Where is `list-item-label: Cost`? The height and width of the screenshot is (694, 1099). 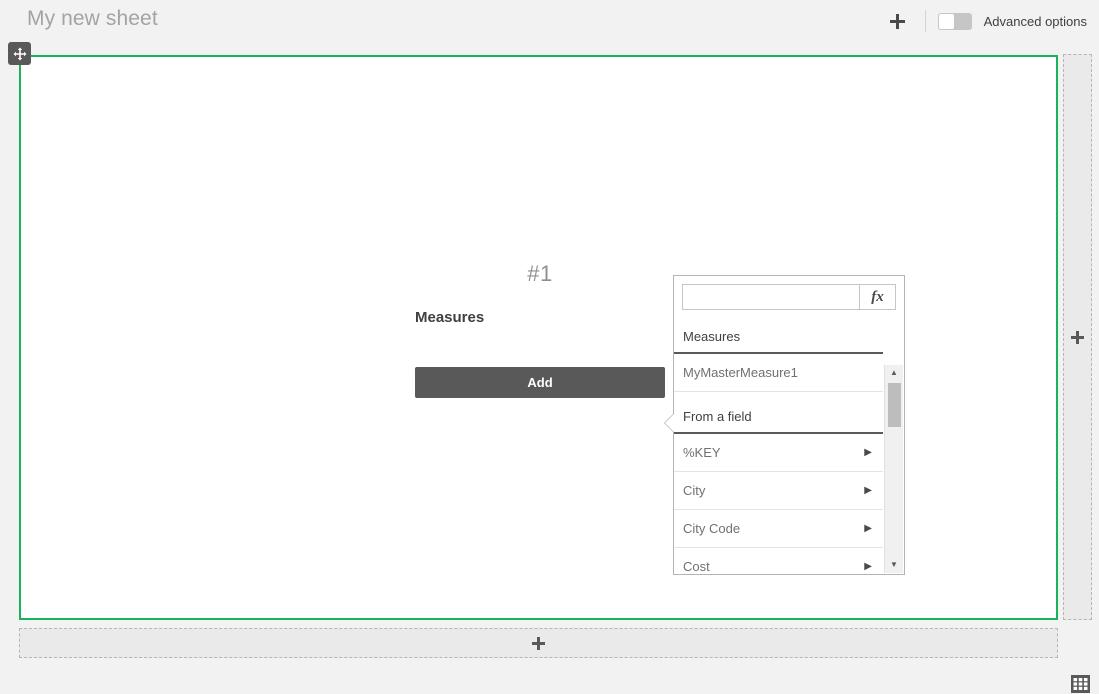 list-item-label: Cost is located at coordinates (696, 566).